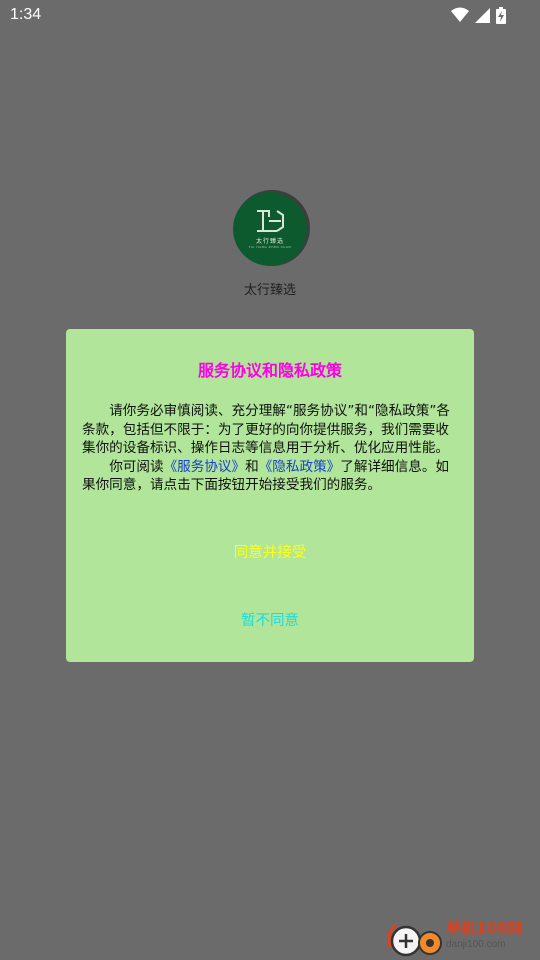  What do you see at coordinates (482, 15) in the screenshot?
I see `cellular-signal-icon` at bounding box center [482, 15].